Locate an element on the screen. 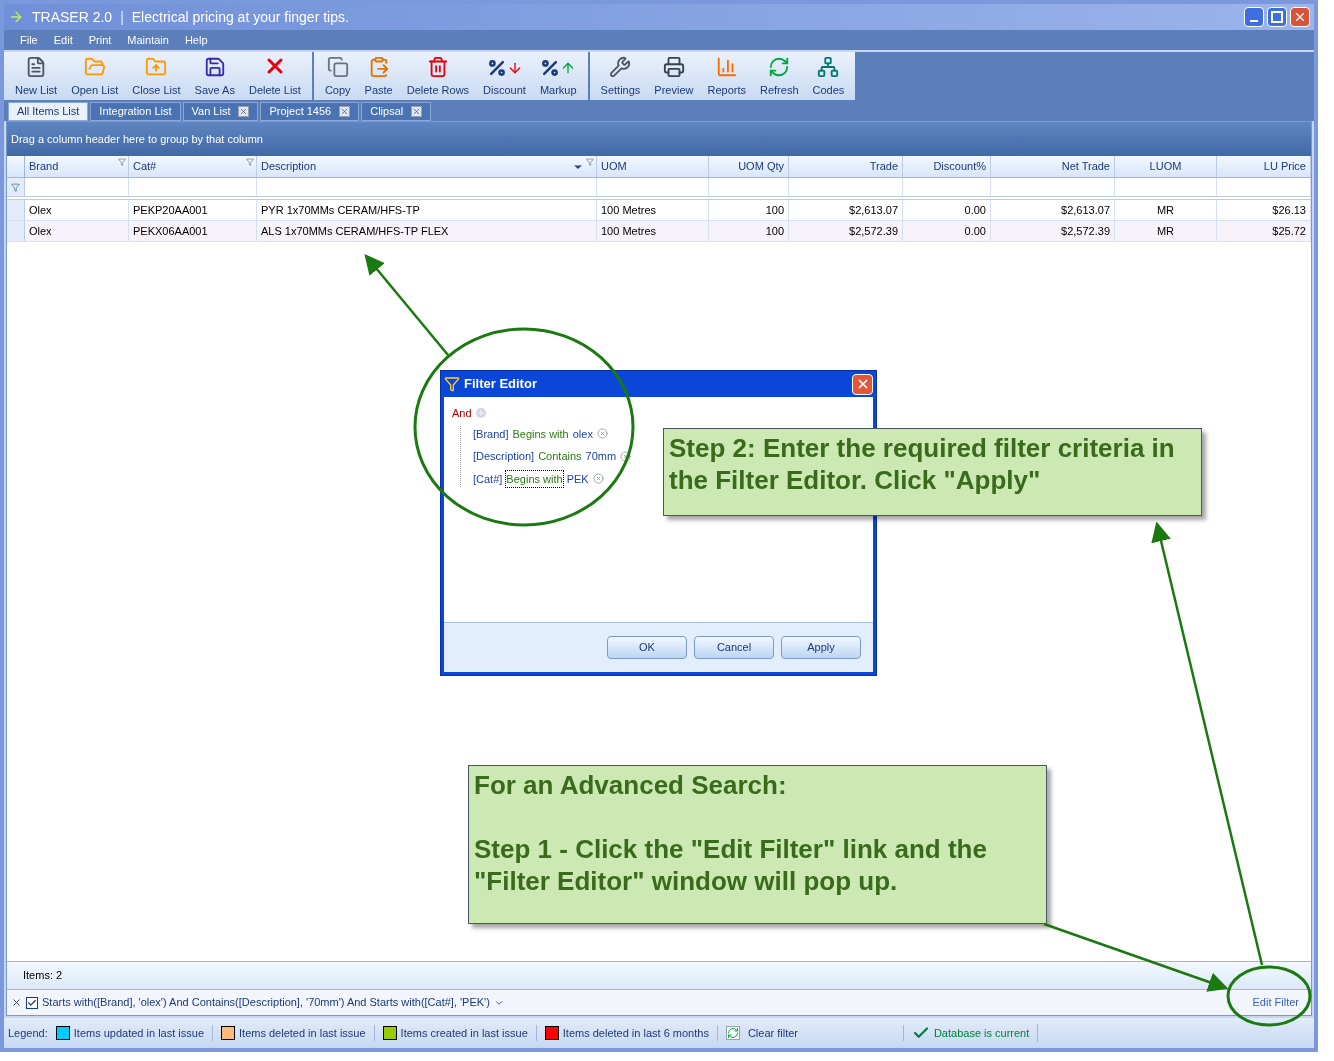 Image resolution: width=1334 pixels, height=1061 pixels. condition-value: PEK is located at coordinates (577, 478).